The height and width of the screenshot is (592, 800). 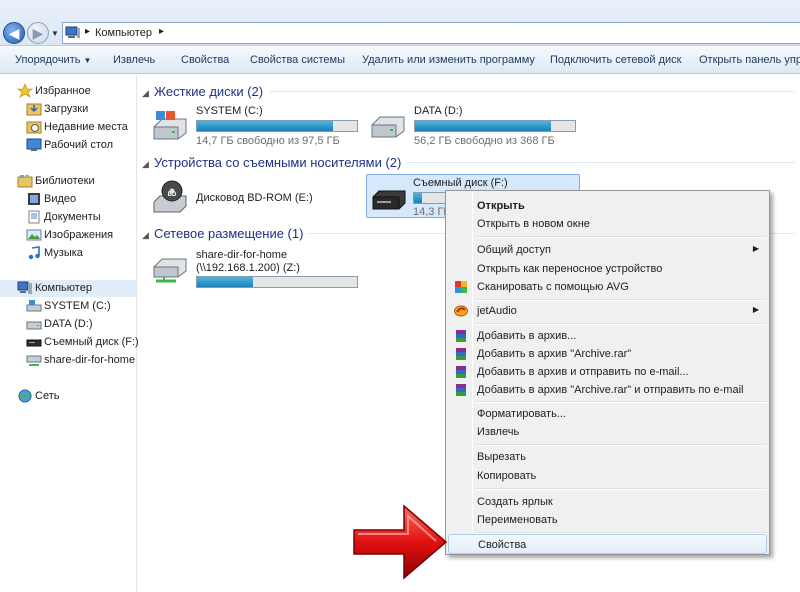 What do you see at coordinates (55, 33) in the screenshot?
I see `recent-pages-dropdown: ▼` at bounding box center [55, 33].